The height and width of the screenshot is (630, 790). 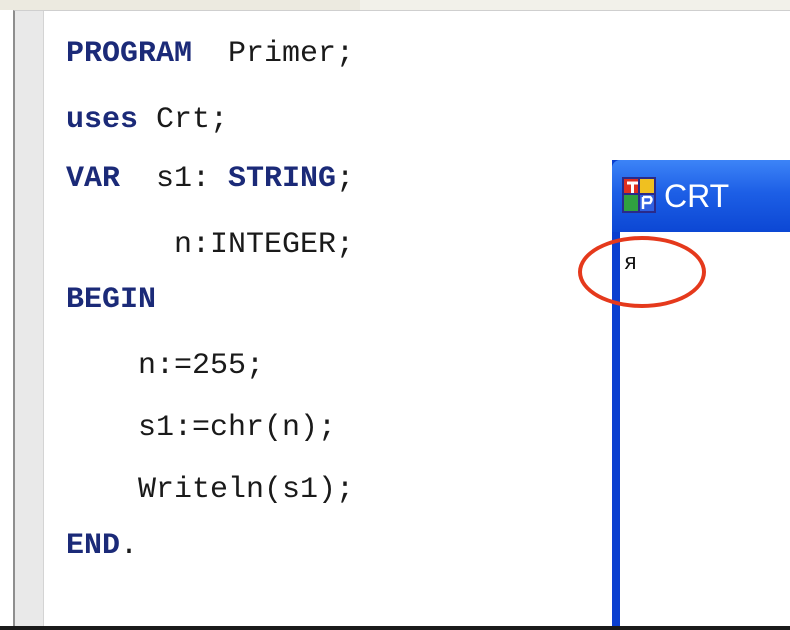 I want to click on code-text: s1:, so click(x=174, y=179).